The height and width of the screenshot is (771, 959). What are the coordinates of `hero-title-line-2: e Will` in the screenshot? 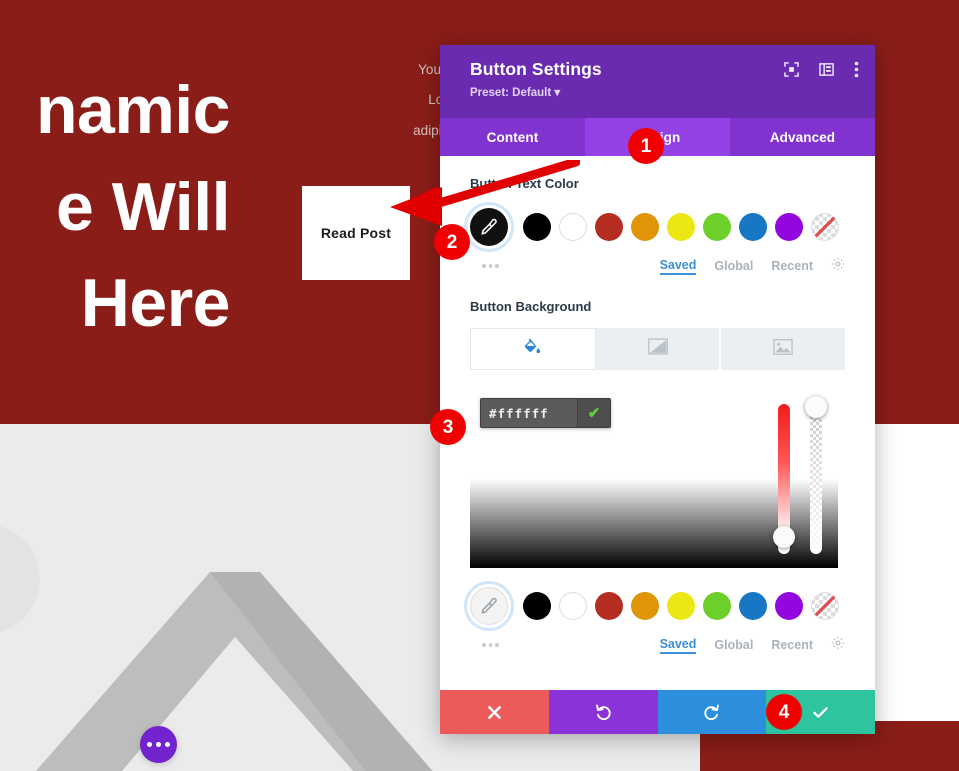 It's located at (143, 206).